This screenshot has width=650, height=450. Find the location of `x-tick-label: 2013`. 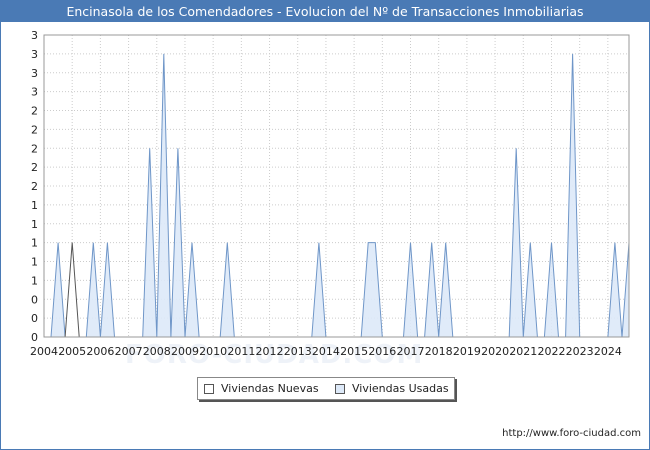

x-tick-label: 2013 is located at coordinates (298, 351).